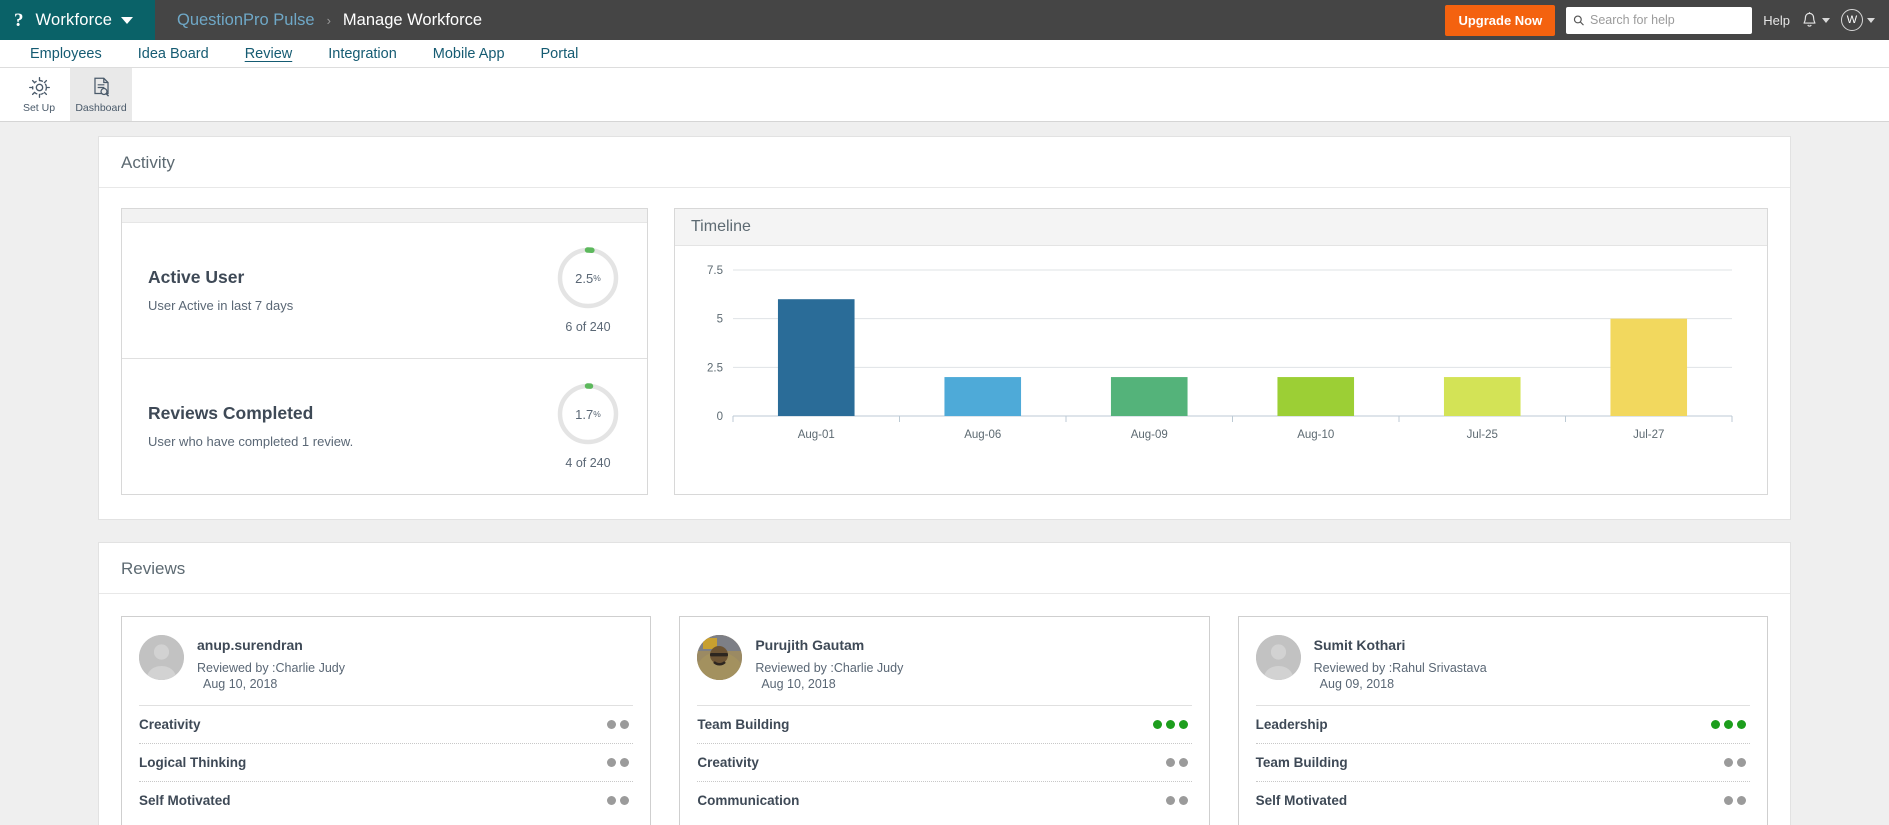  I want to click on help-search-box, so click(1659, 20).